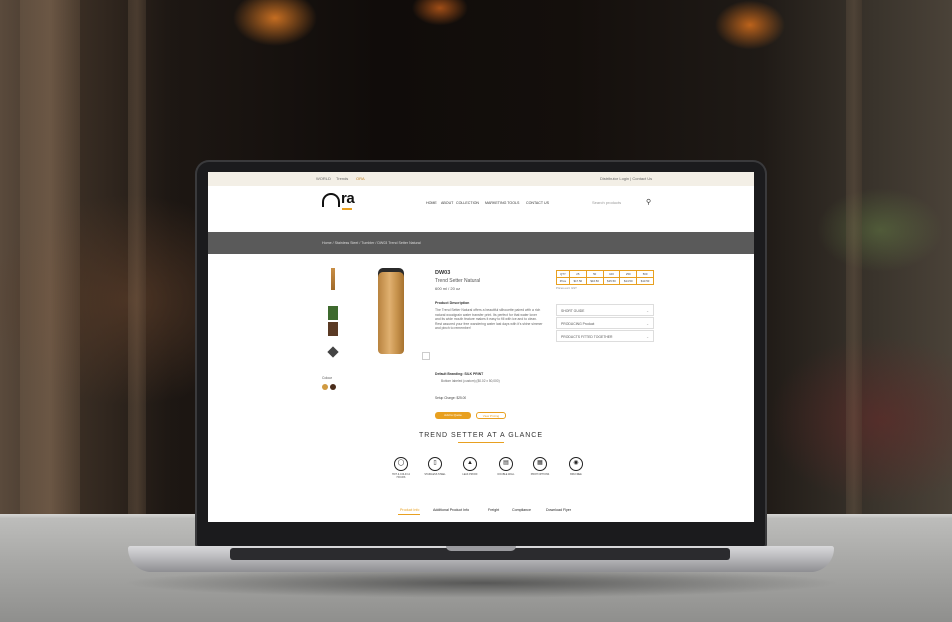 This screenshot has height=622, width=952. I want to click on pricing-cell: 50, so click(594, 274).